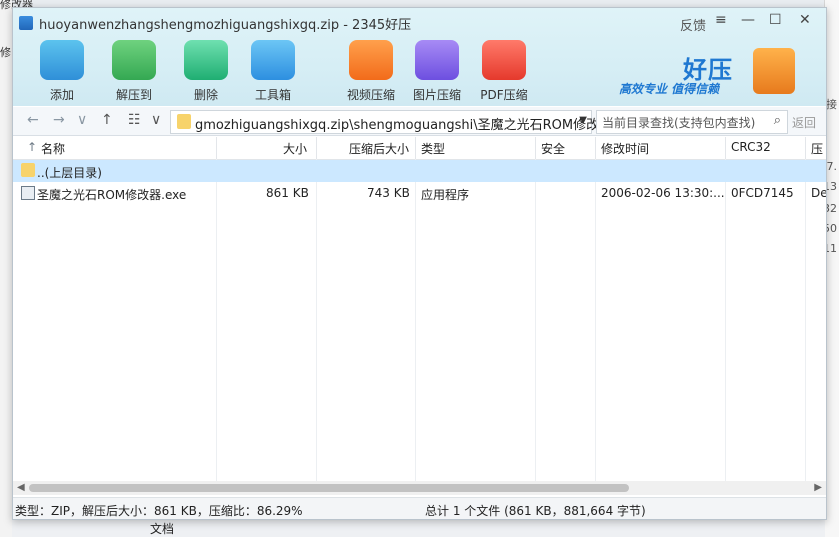  Describe the element at coordinates (445, 195) in the screenshot. I see `file-type: 应用程序` at that location.